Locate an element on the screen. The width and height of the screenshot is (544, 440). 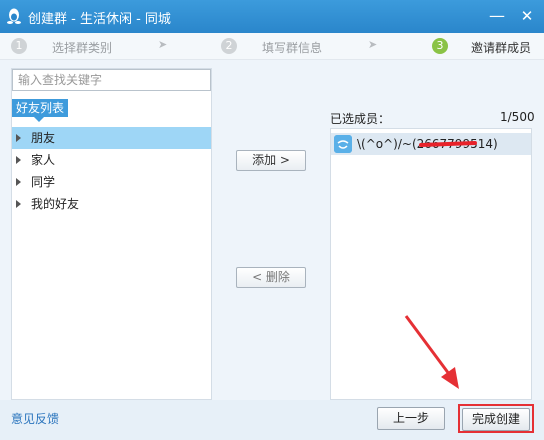
wizard-steps: 1 选择群类别 ➤ 2 填写群信息 ➤ 3 邀请群成员 is located at coordinates (272, 46).